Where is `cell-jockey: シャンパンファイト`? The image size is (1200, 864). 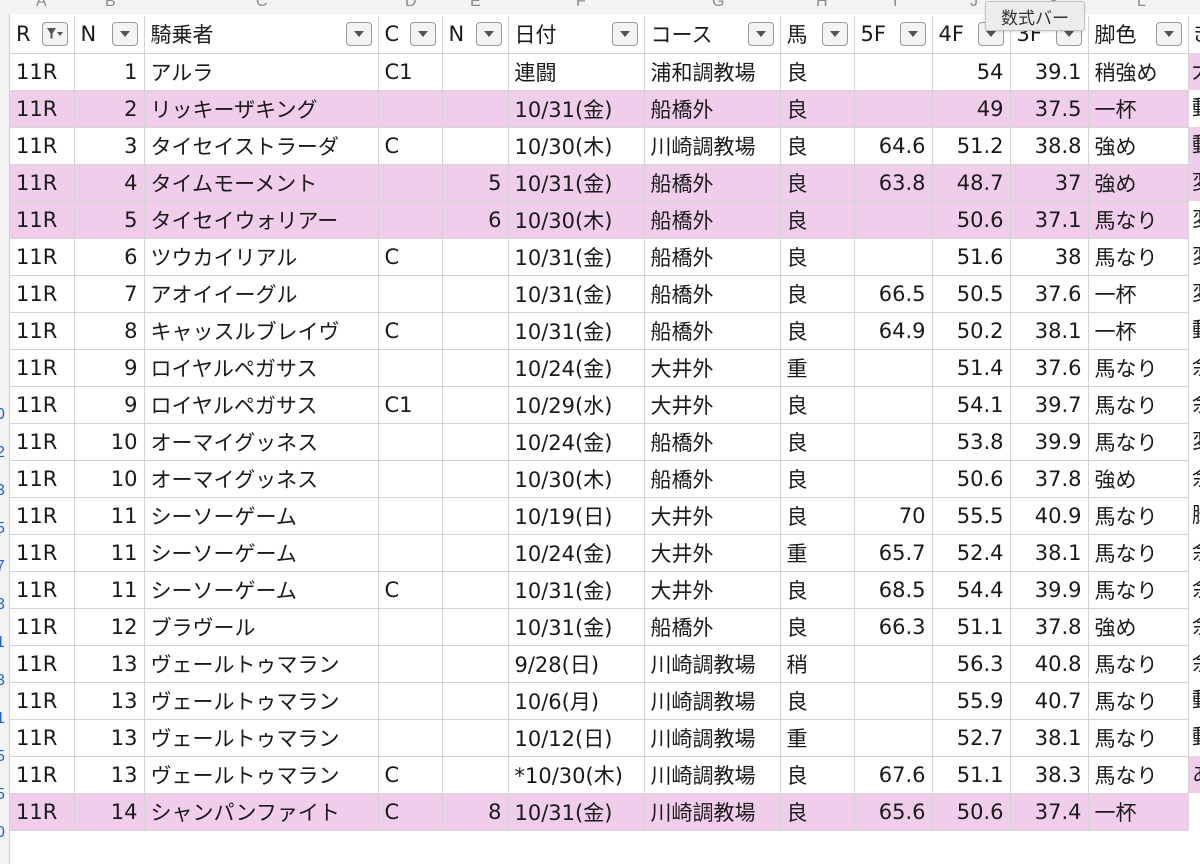 cell-jockey: シャンパンファイト is located at coordinates (261, 812).